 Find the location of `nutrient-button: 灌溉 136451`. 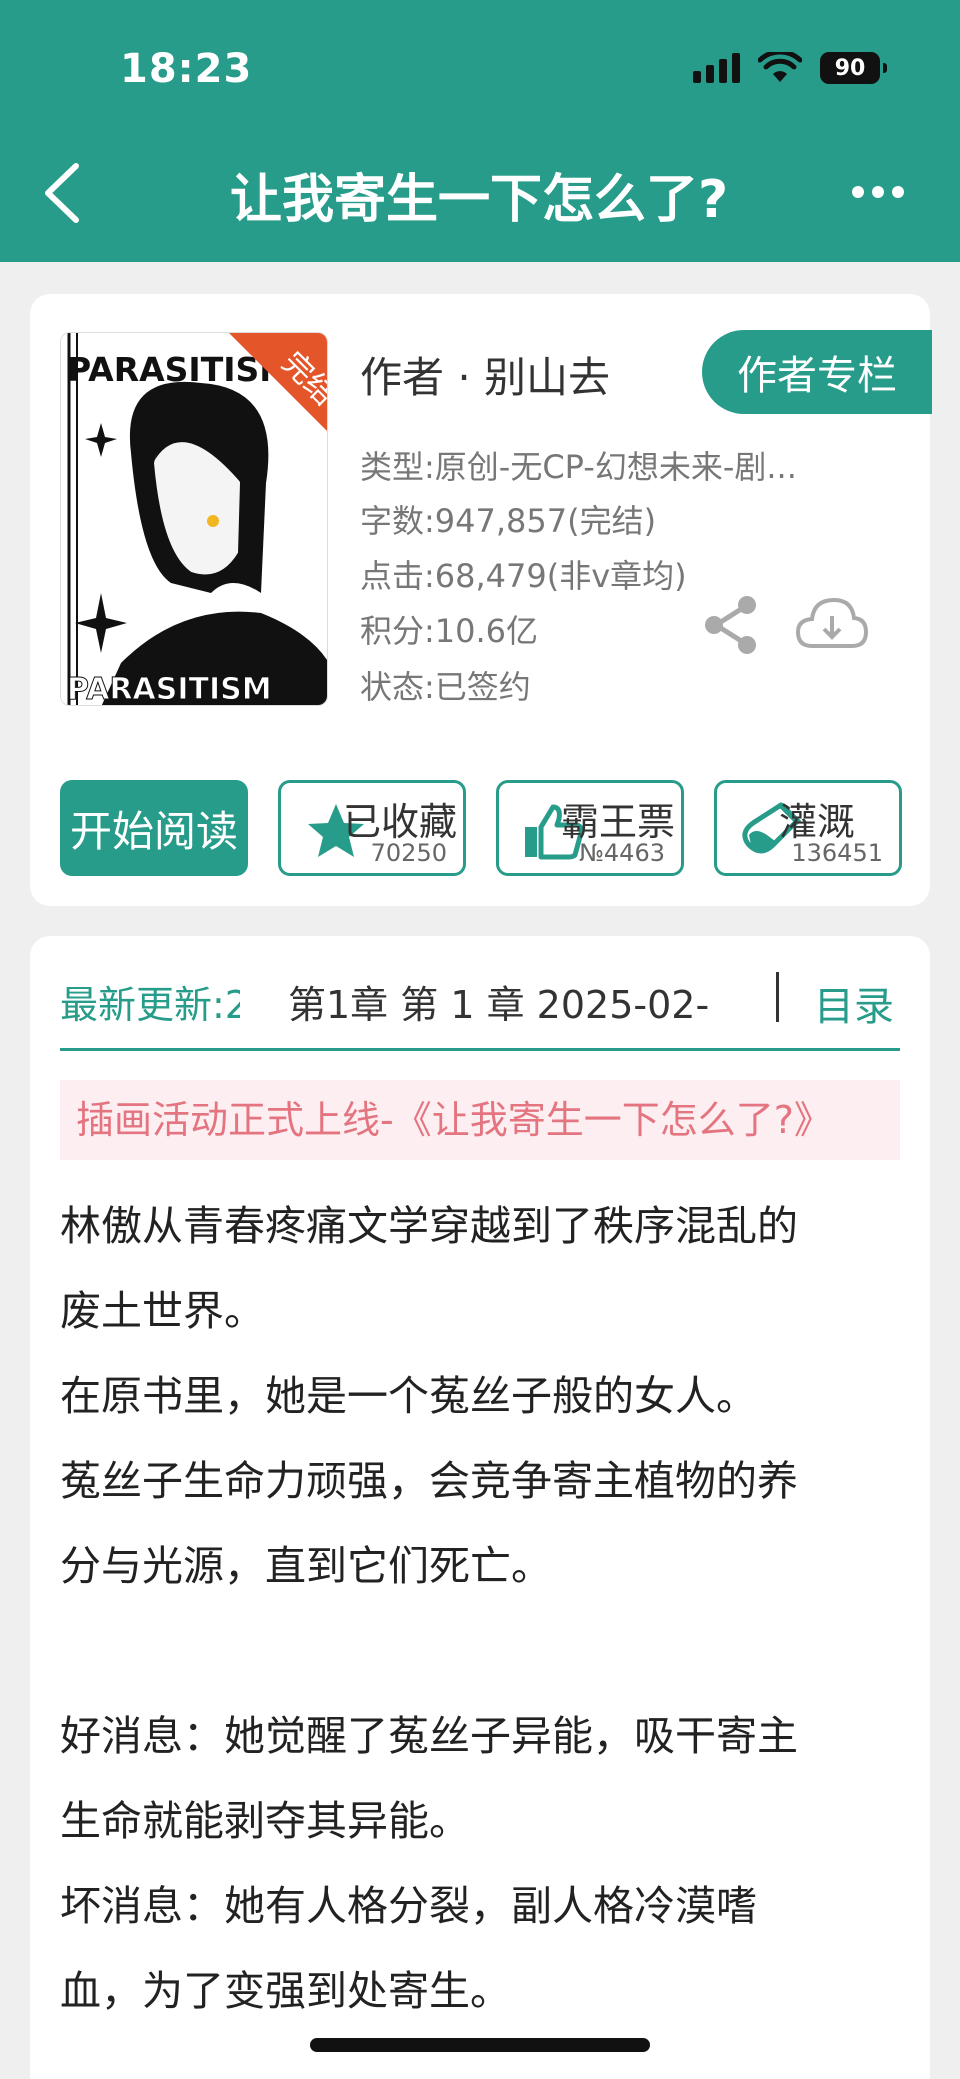

nutrient-button: 灌溉 136451 is located at coordinates (808, 828).